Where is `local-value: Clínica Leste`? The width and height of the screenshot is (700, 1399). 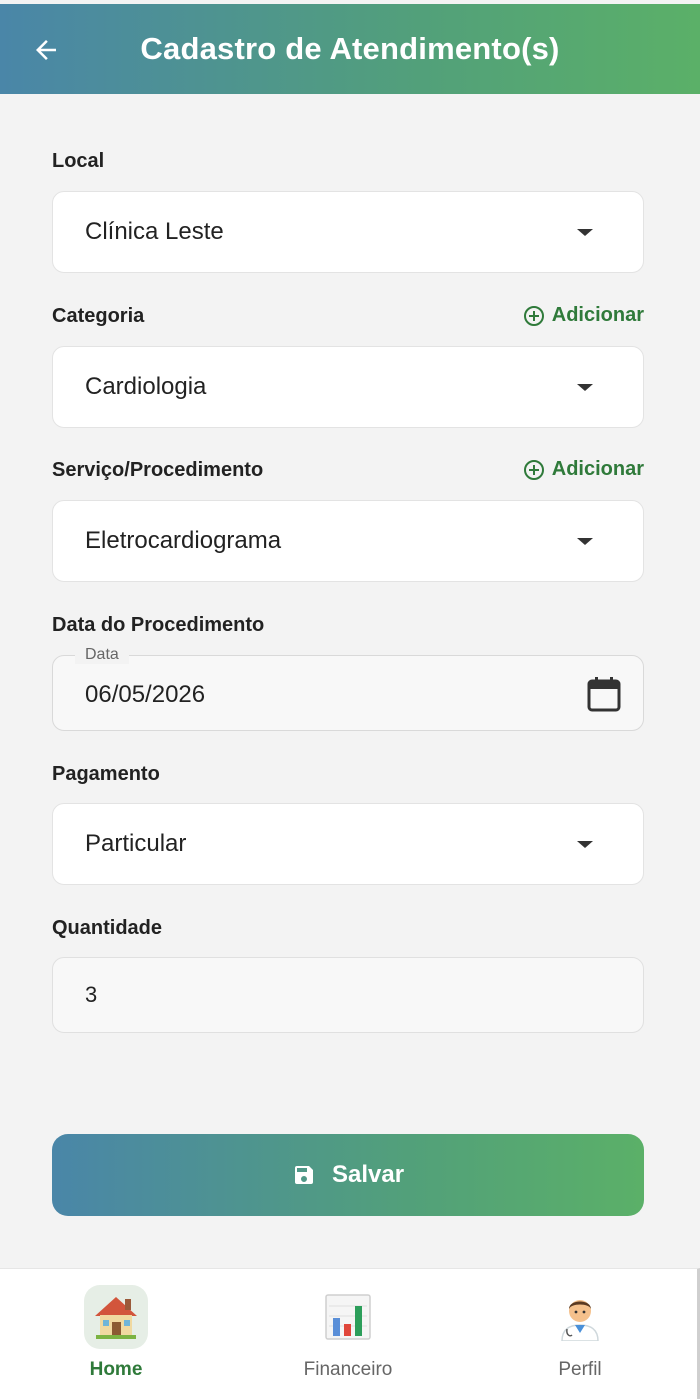
local-value: Clínica Leste is located at coordinates (154, 231).